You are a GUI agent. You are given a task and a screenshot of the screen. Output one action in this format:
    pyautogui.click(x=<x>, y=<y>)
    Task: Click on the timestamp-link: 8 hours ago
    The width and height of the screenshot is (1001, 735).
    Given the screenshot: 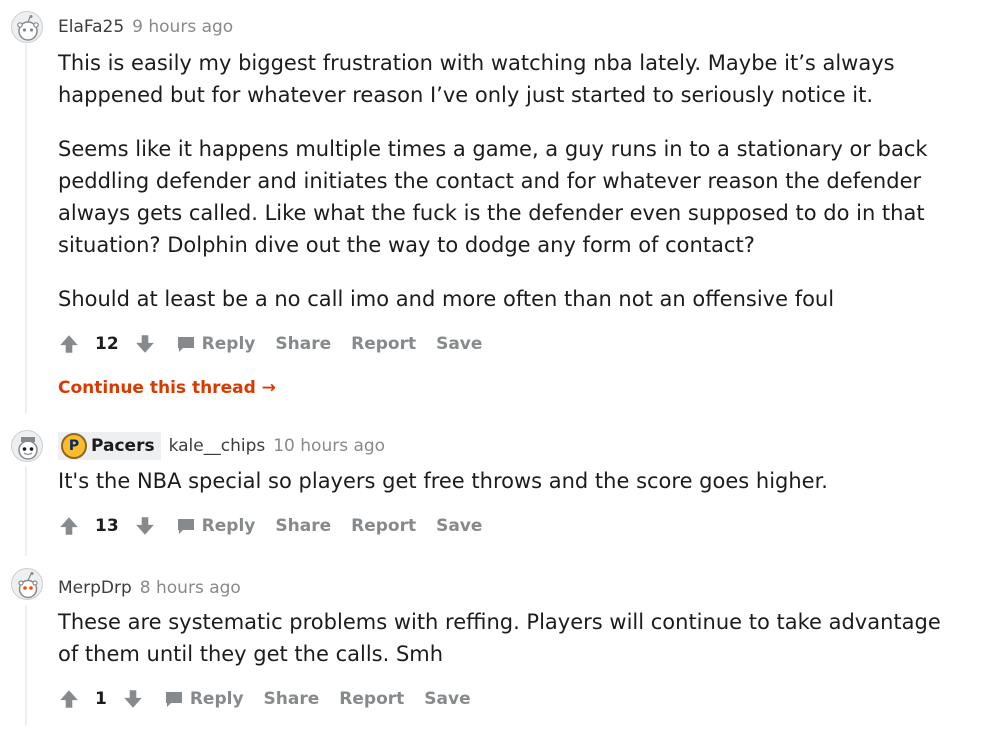 What is the action you would take?
    pyautogui.click(x=190, y=588)
    